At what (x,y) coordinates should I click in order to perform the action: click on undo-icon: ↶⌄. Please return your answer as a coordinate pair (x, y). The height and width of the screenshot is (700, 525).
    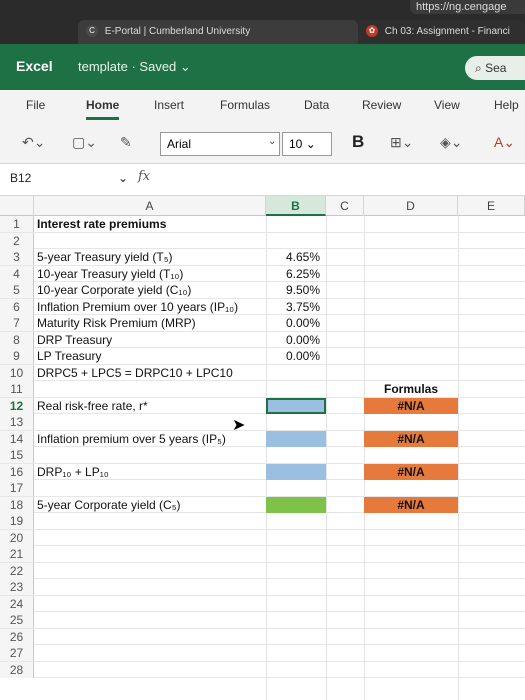
    Looking at the image, I should click on (33, 142).